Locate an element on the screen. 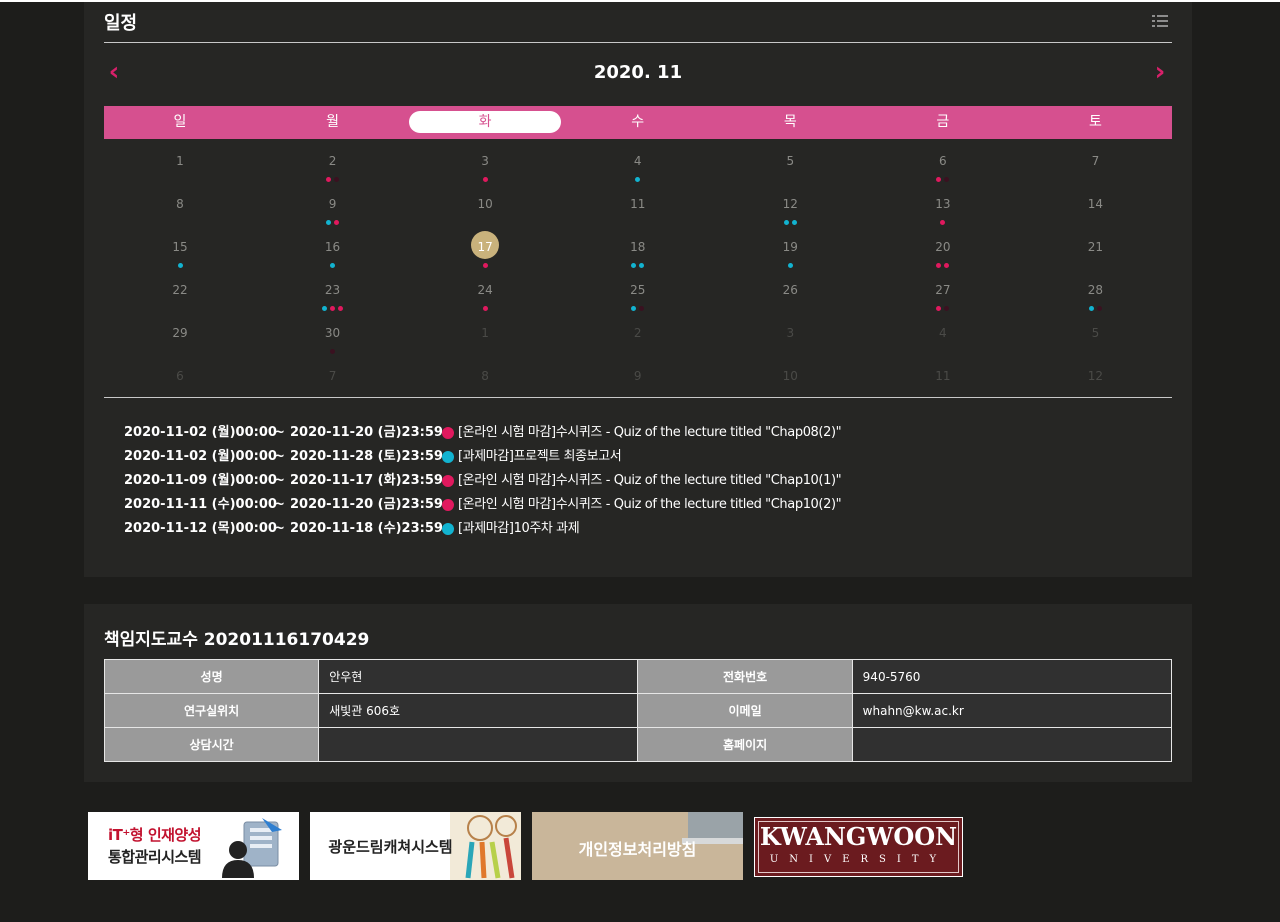 The width and height of the screenshot is (1280, 922). kwangwoon-university-banner: KWANGWOON UNIVERSITY is located at coordinates (859, 846).